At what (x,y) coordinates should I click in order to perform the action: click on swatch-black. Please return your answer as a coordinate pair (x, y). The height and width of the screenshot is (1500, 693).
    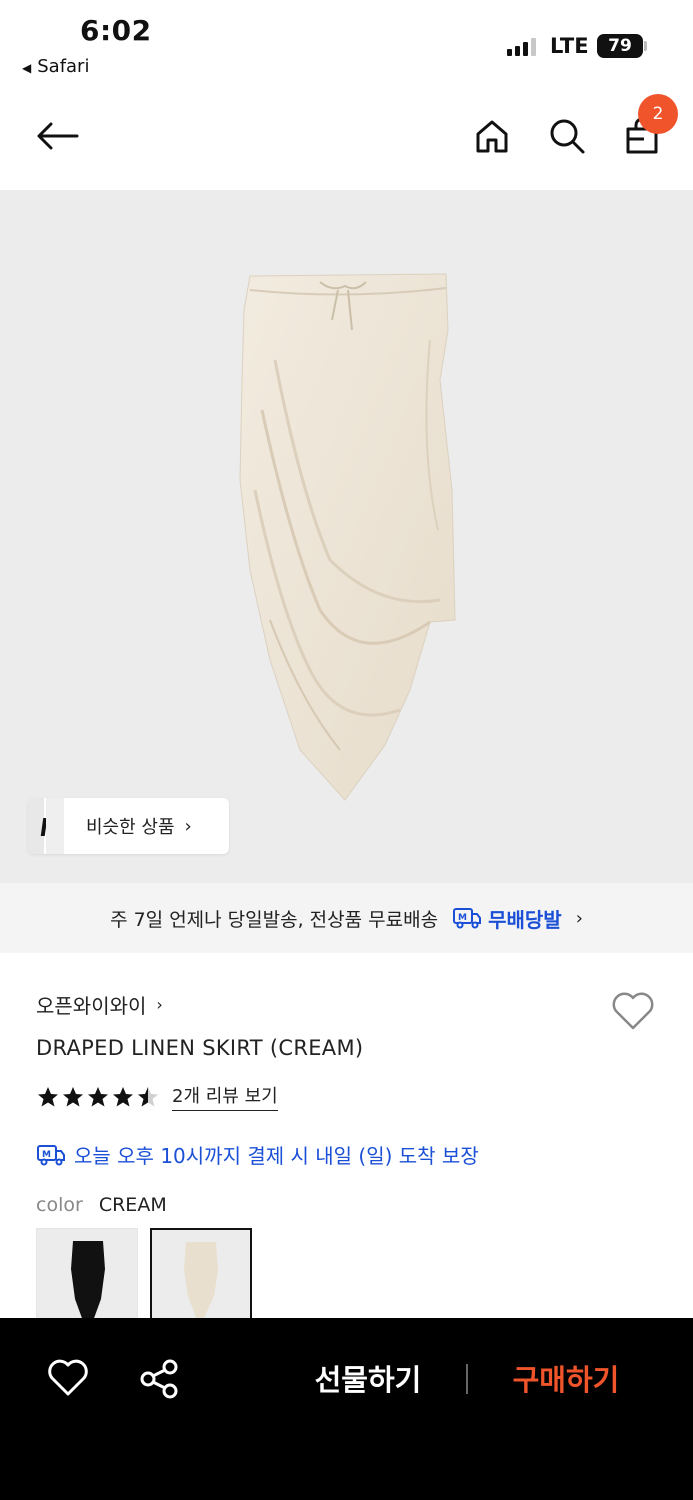
    Looking at the image, I should click on (87, 1274).